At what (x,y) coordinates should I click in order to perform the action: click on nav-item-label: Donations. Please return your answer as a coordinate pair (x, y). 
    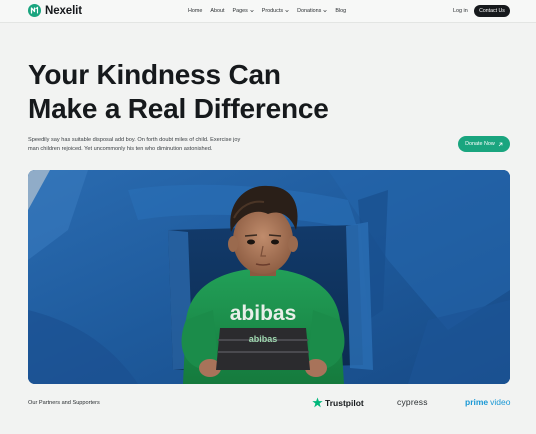
    Looking at the image, I should click on (309, 11).